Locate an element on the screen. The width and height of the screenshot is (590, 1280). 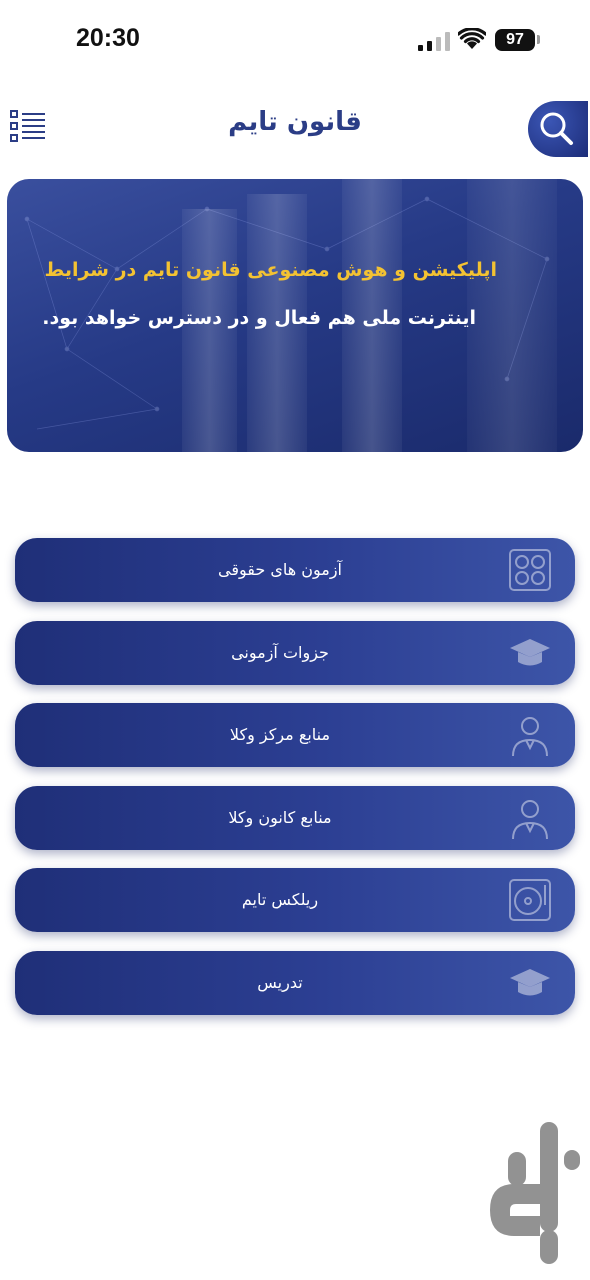
menu-item-label: ریلکس تایم is located at coordinates (280, 899).